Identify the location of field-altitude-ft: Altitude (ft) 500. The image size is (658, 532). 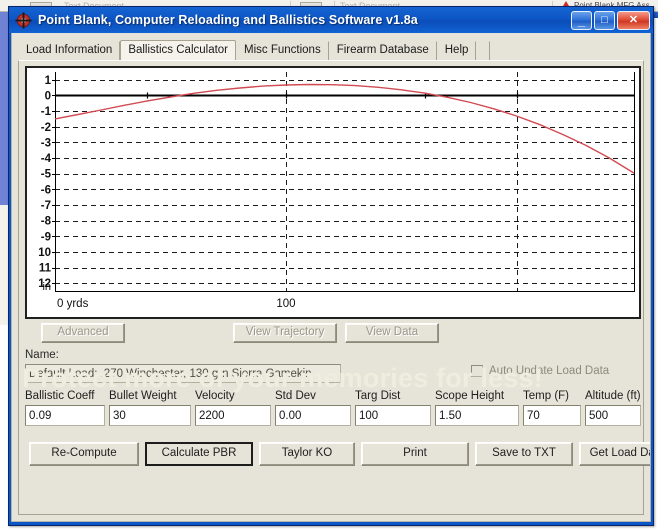
(613, 408).